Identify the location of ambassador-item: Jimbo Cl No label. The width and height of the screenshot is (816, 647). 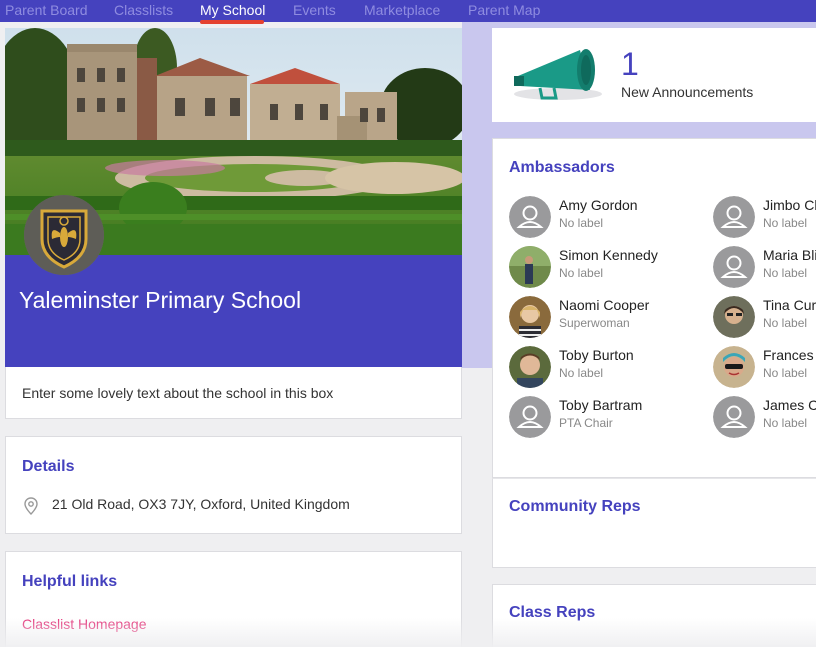
(764, 217).